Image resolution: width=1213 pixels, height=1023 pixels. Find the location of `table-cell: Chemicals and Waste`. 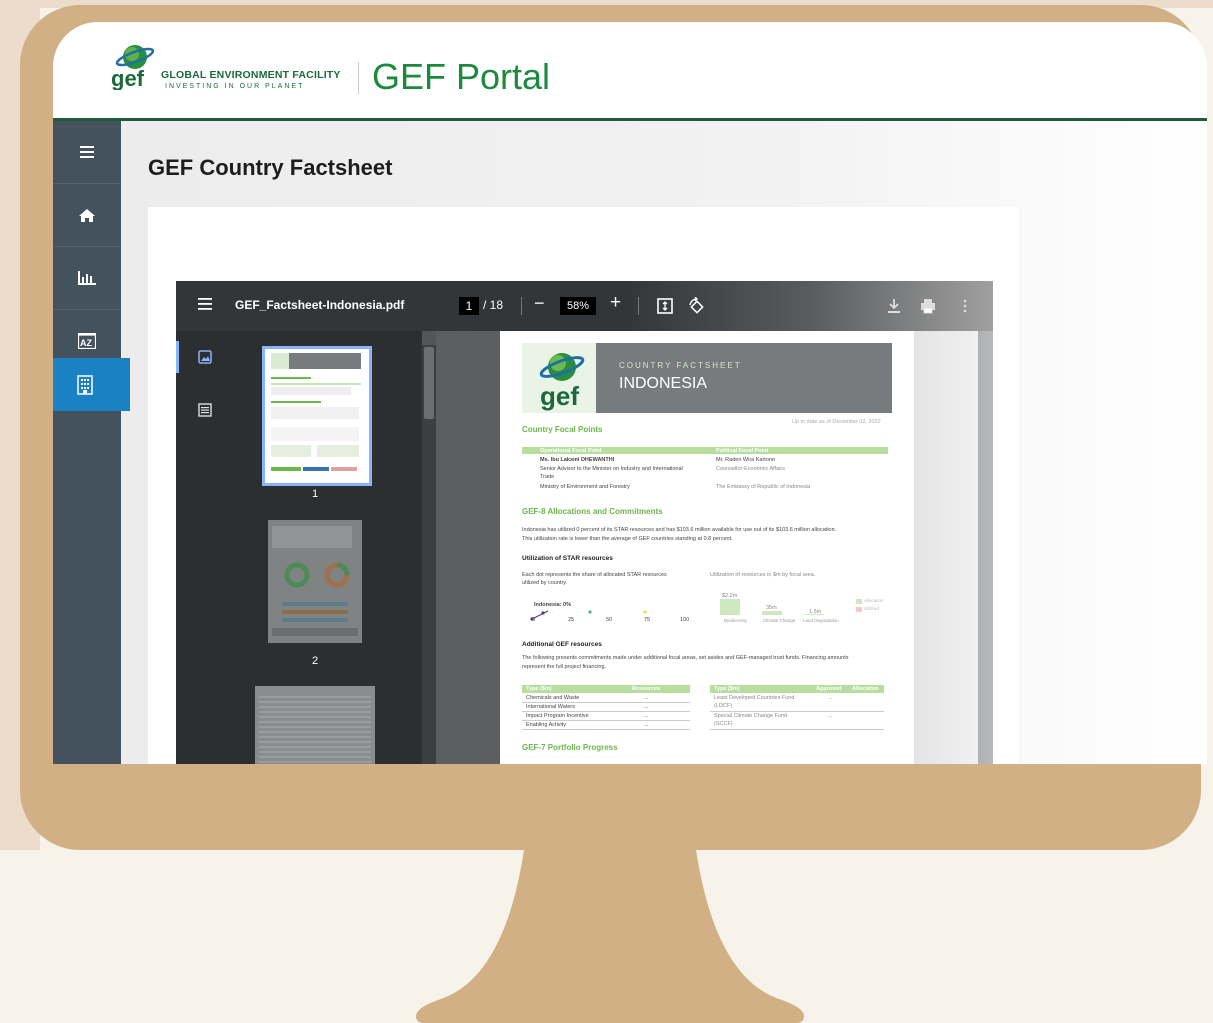

table-cell: Chemicals and Waste is located at coordinates (553, 698).